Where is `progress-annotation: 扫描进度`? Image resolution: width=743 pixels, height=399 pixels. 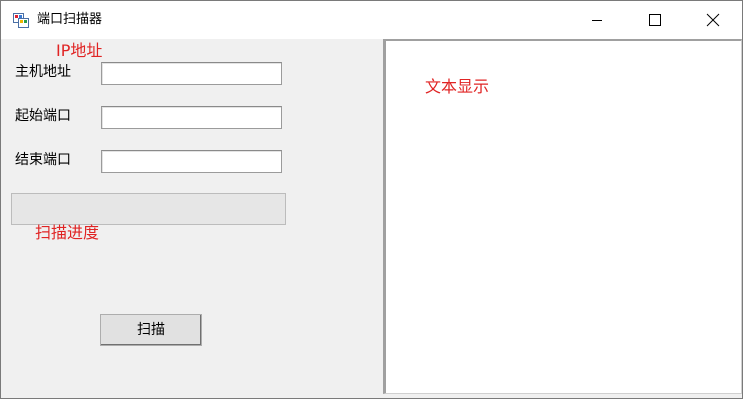 progress-annotation: 扫描进度 is located at coordinates (67, 232).